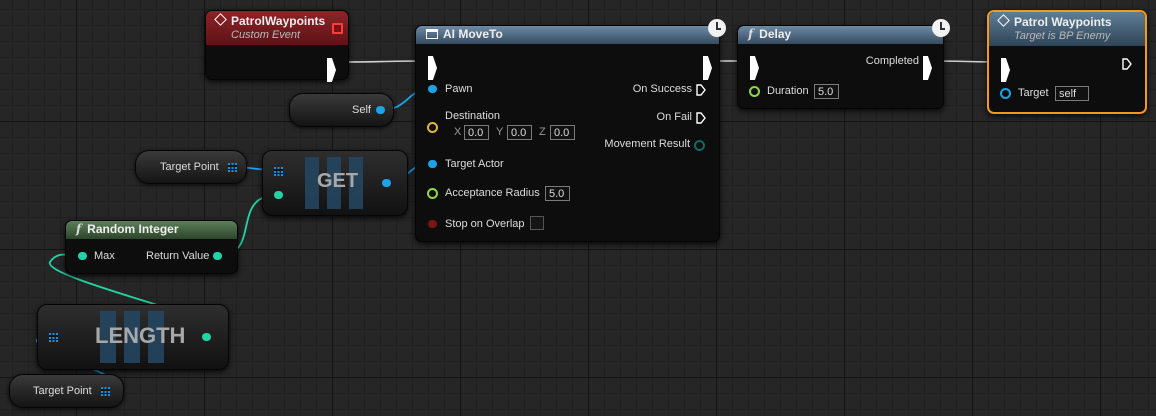 This screenshot has width=1156, height=416. Describe the element at coordinates (278, 21) in the screenshot. I see `custom-event-title: PatrolWaypoints` at that location.